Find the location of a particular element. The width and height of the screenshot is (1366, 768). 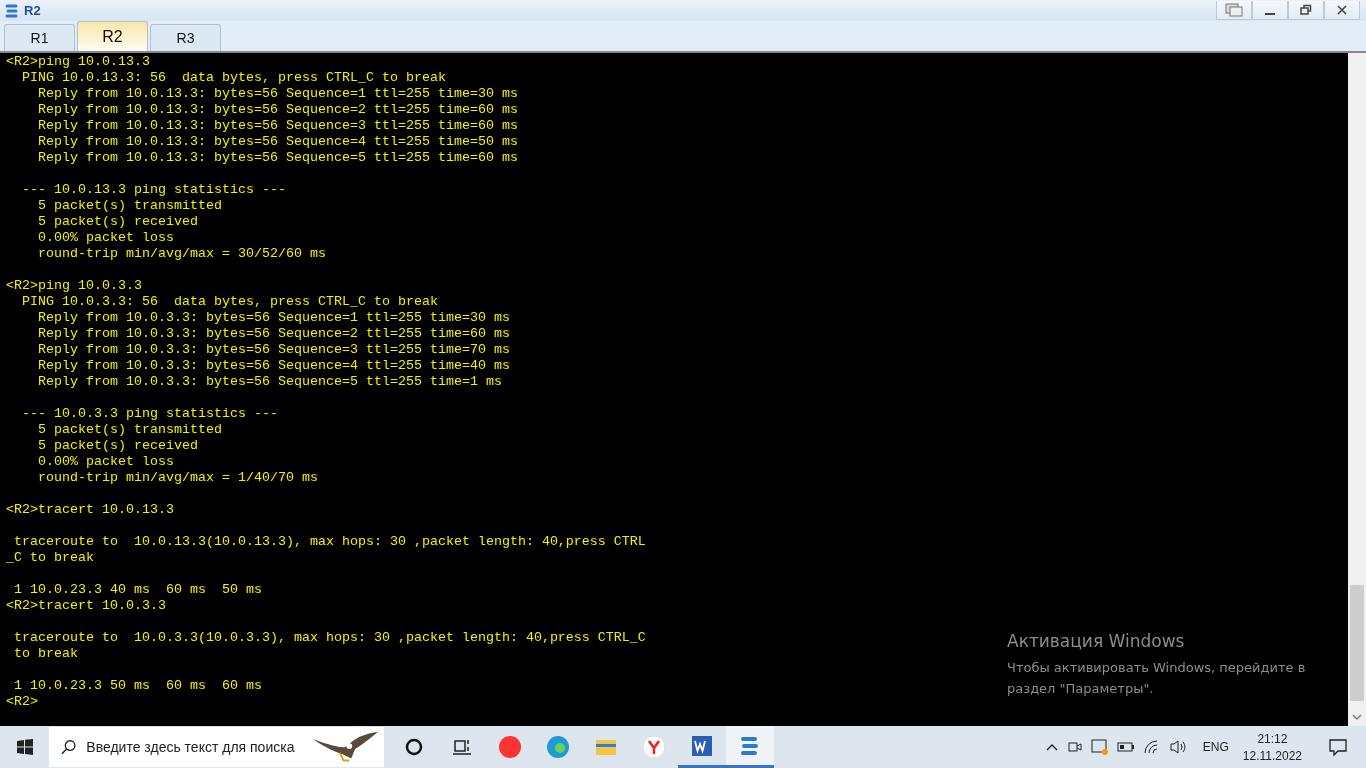

terminal-line: <R2> is located at coordinates (22, 702).